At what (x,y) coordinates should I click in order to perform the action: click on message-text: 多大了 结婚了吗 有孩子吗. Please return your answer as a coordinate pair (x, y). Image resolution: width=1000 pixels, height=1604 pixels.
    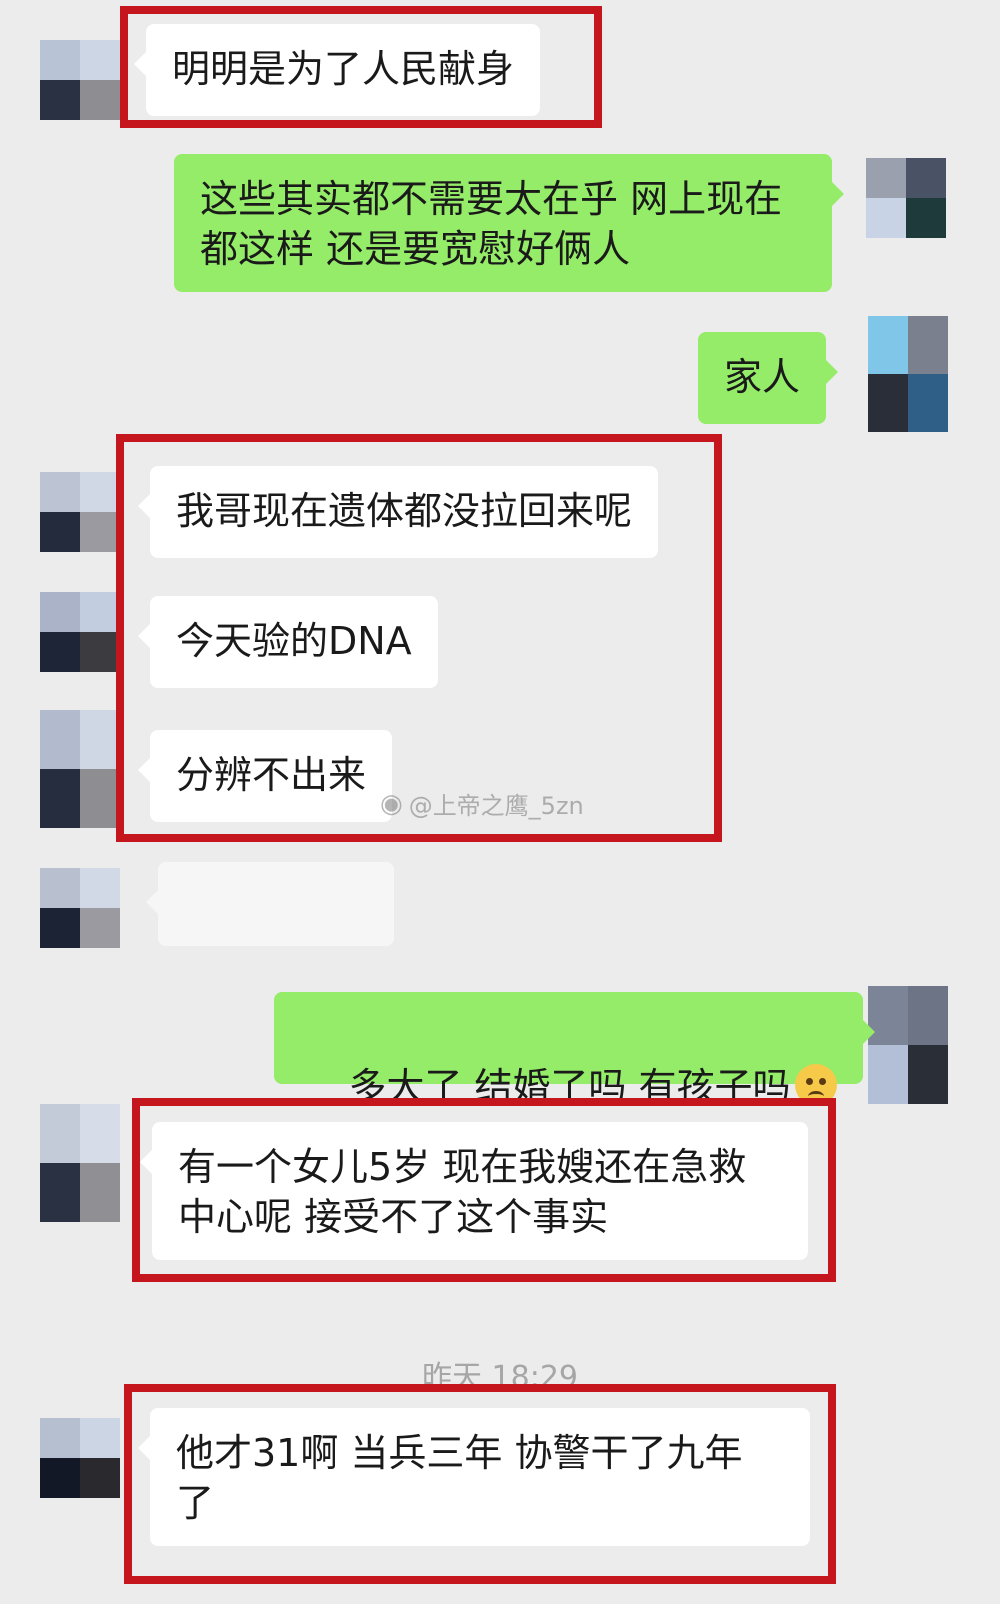
    Looking at the image, I should click on (569, 1087).